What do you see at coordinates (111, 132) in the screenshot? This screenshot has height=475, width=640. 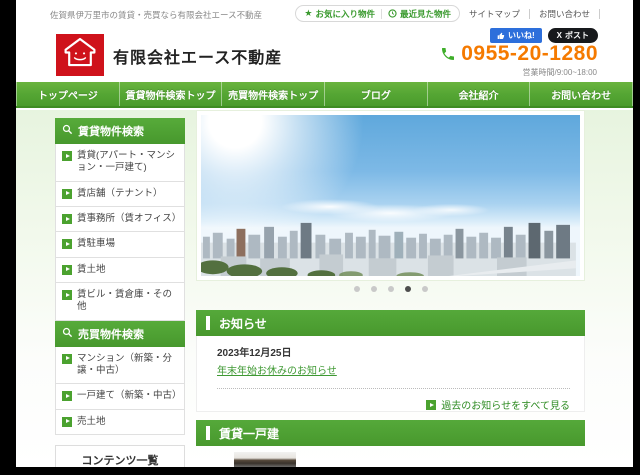 I see `sidebar-rental-title: 賃貸物件検索` at bounding box center [111, 132].